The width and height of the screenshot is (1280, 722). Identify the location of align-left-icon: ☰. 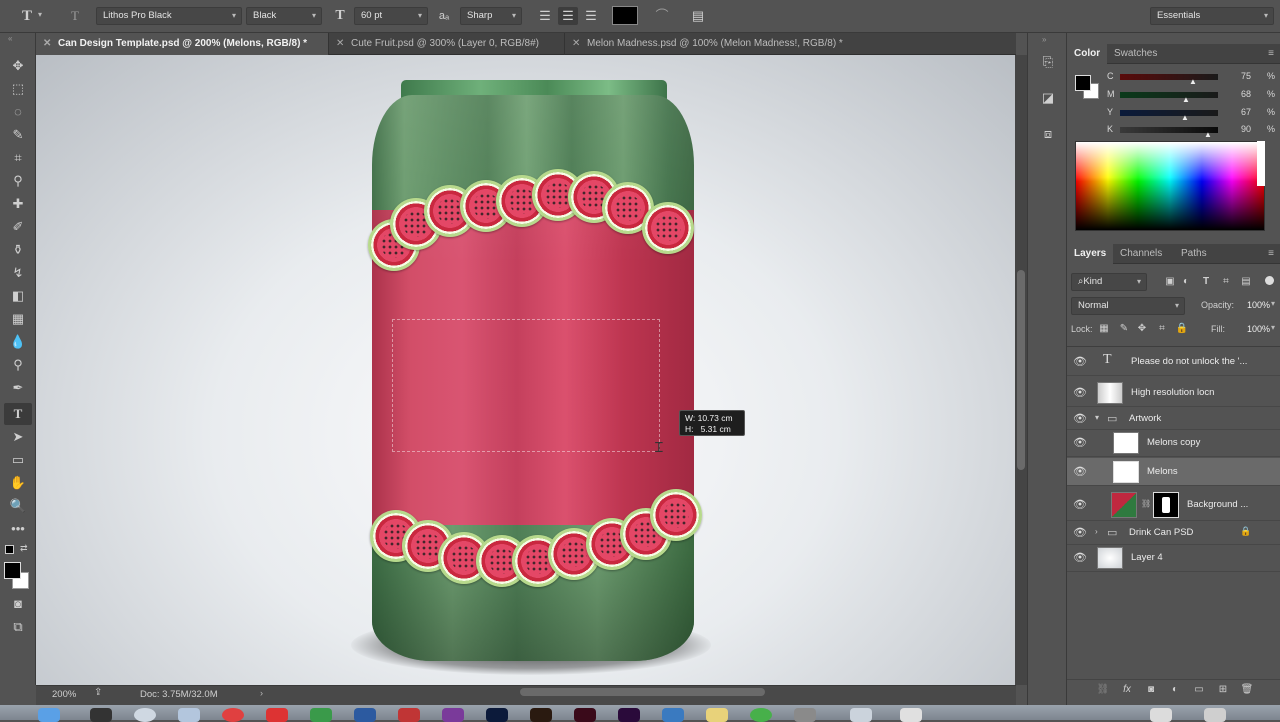
(545, 16).